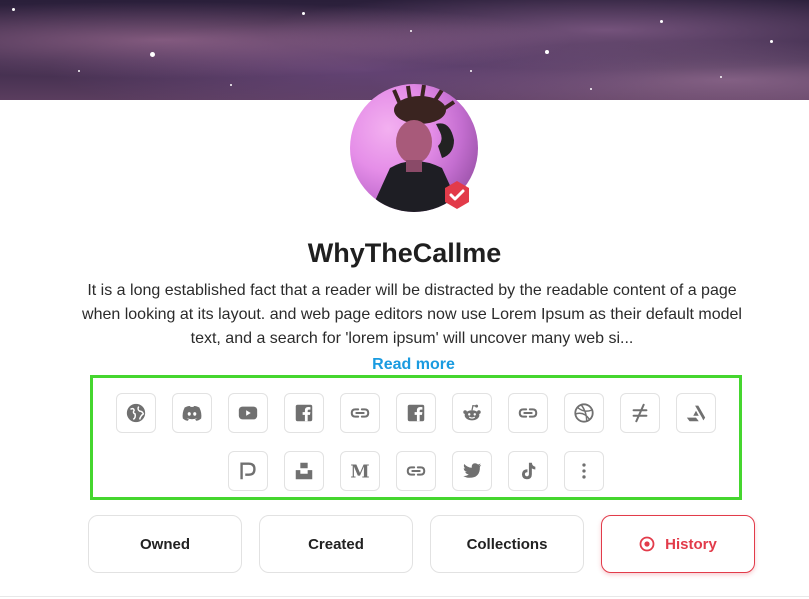  Describe the element at coordinates (472, 413) in the screenshot. I see `reddit-icon` at that location.